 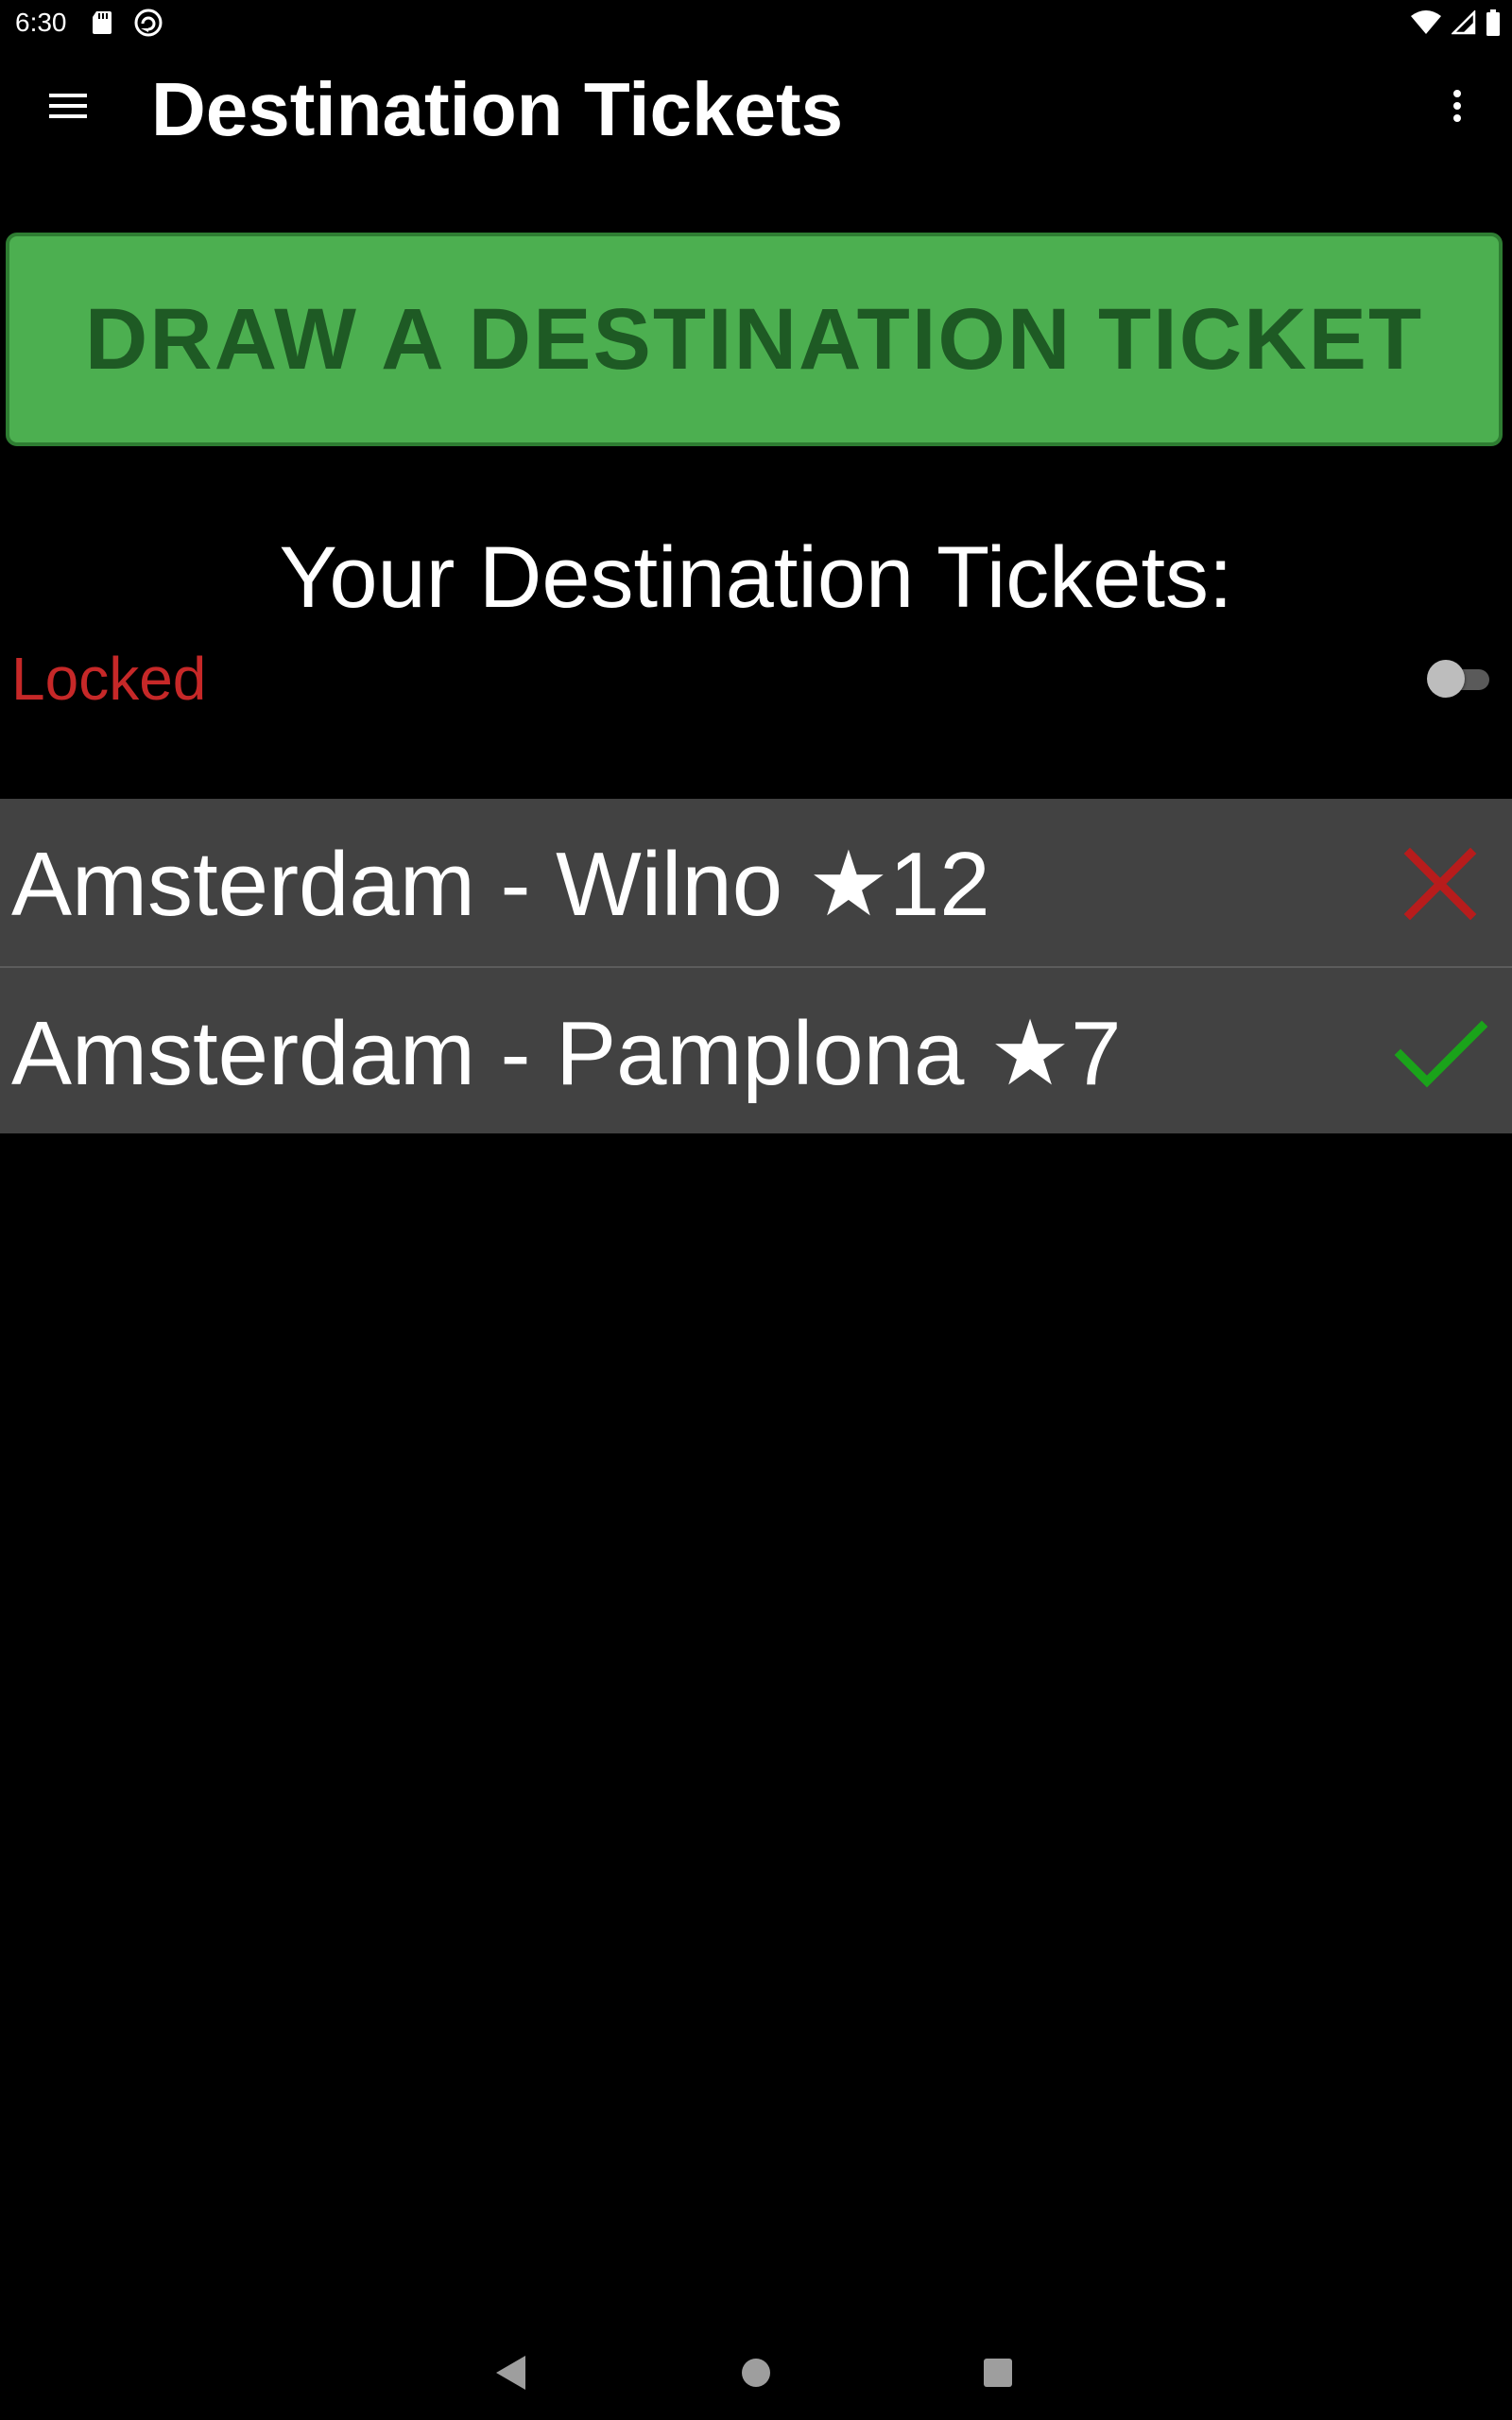 What do you see at coordinates (1440, 1054) in the screenshot?
I see `check-icon` at bounding box center [1440, 1054].